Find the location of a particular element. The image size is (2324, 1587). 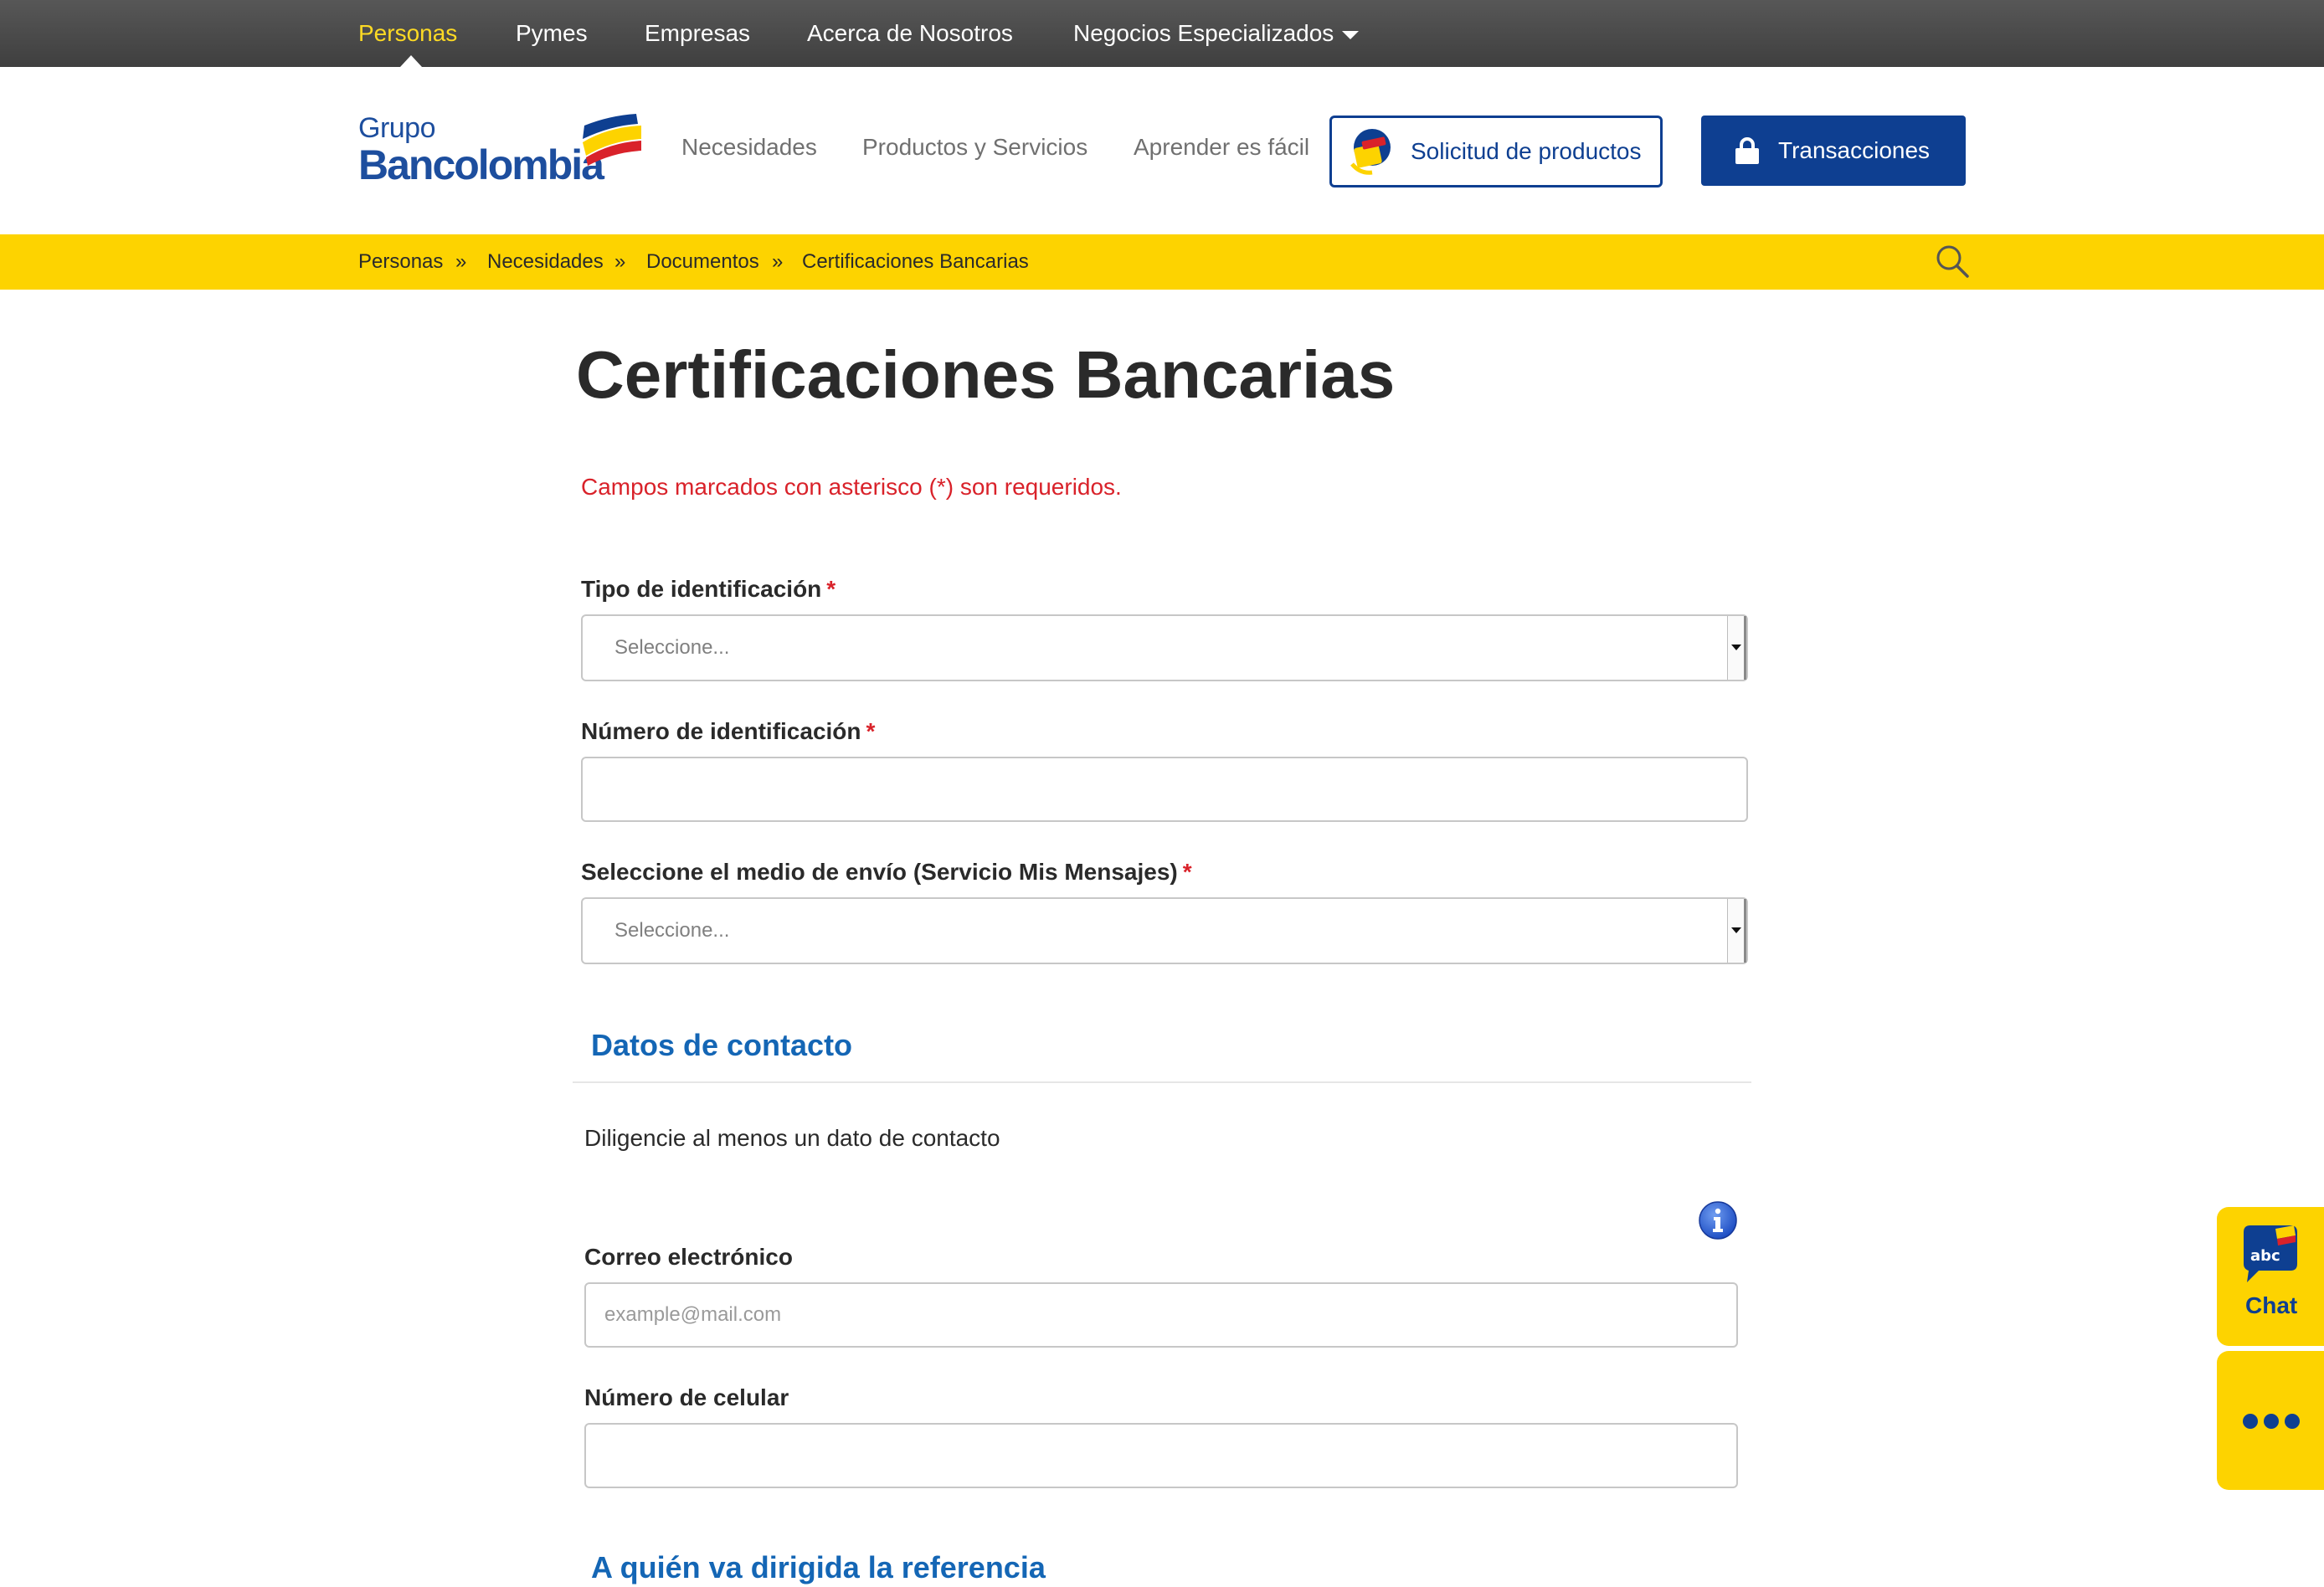

lock-icon is located at coordinates (1747, 151).